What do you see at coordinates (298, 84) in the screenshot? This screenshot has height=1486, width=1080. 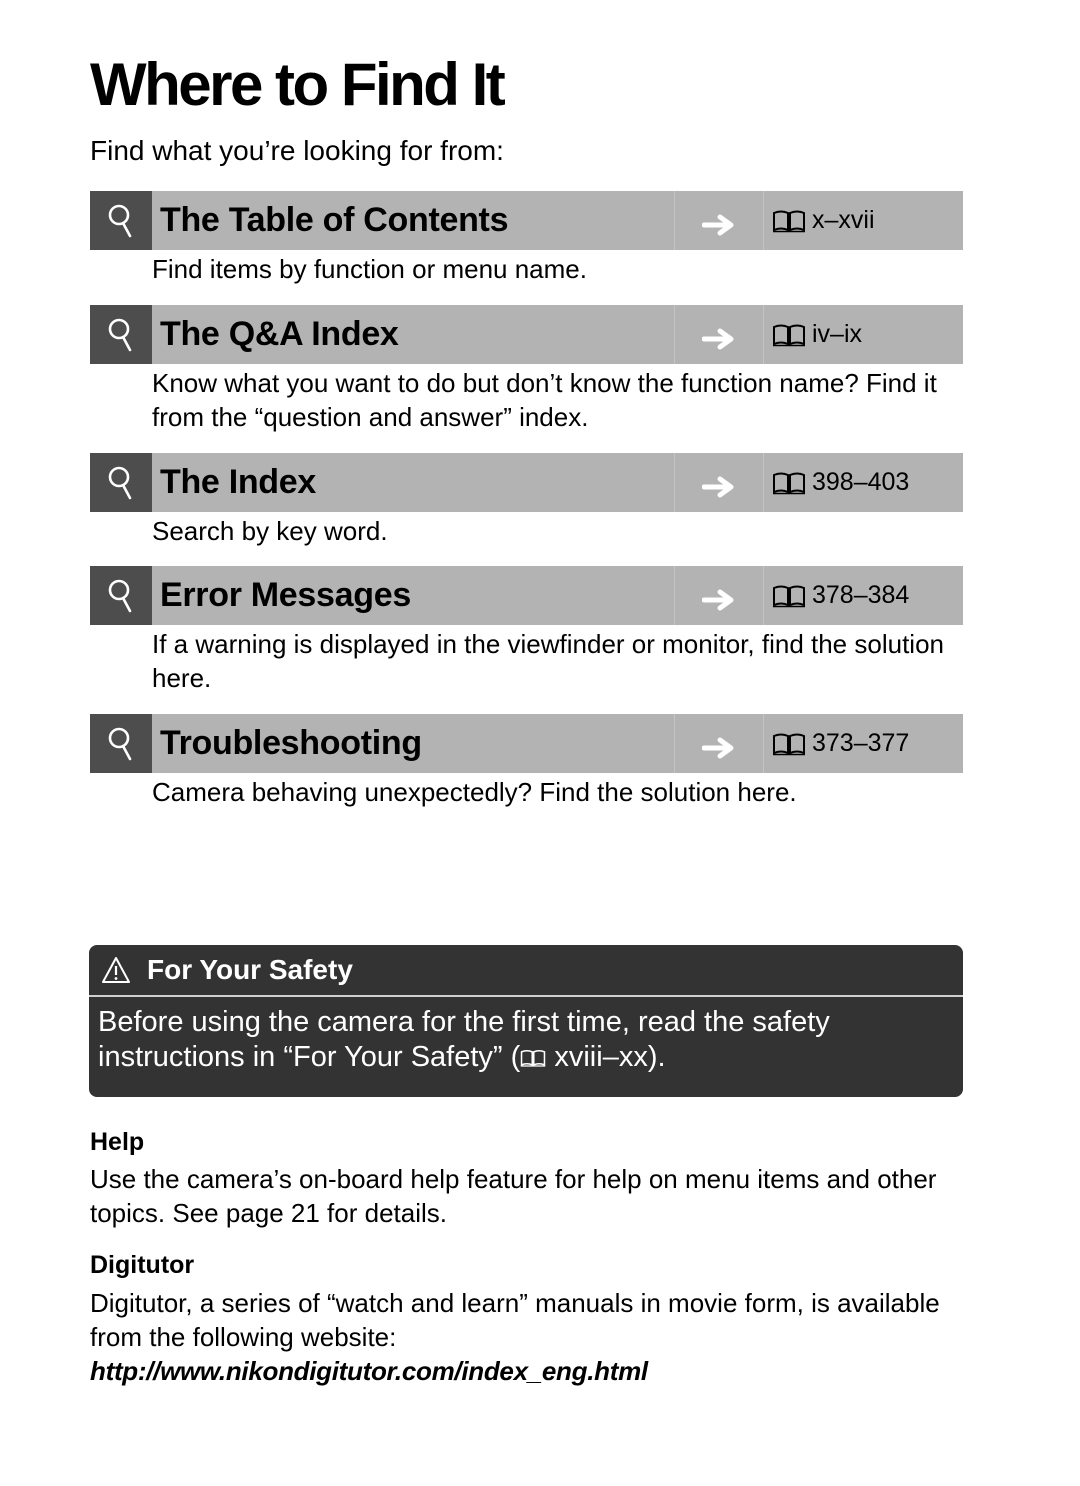 I see `page-title: Where to Find It` at bounding box center [298, 84].